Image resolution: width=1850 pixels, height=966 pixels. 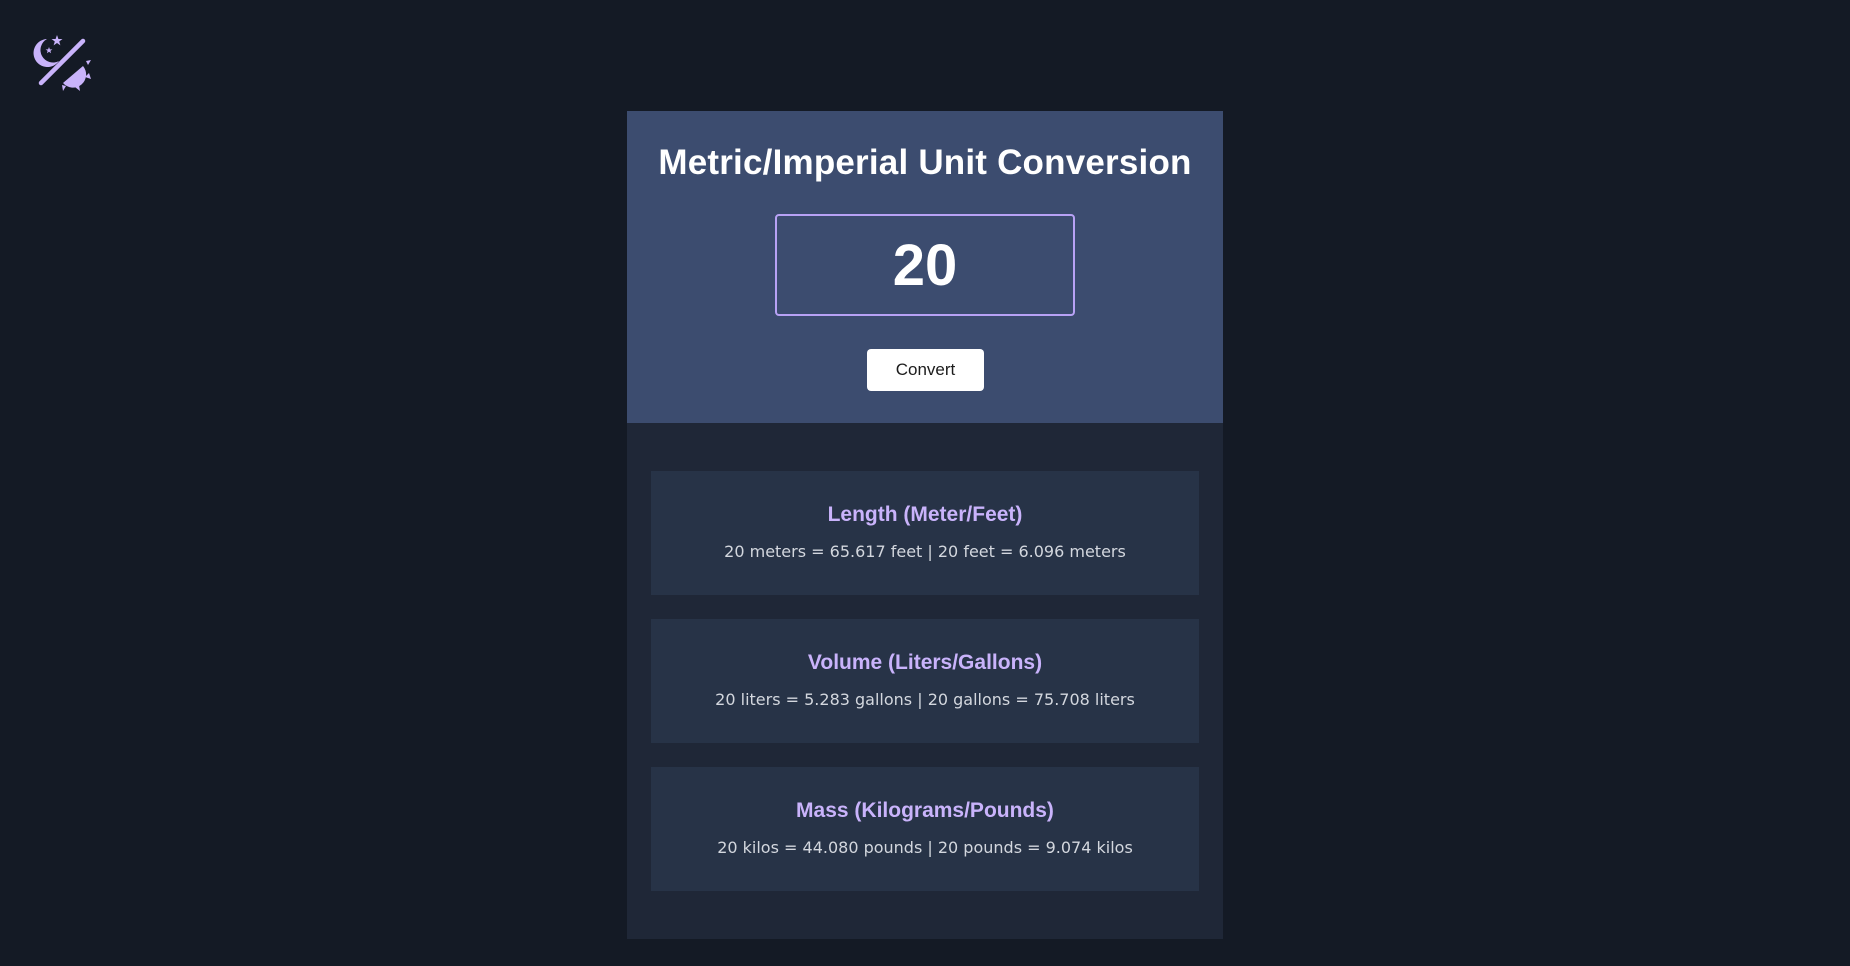 I want to click on number-input, so click(x=925, y=265).